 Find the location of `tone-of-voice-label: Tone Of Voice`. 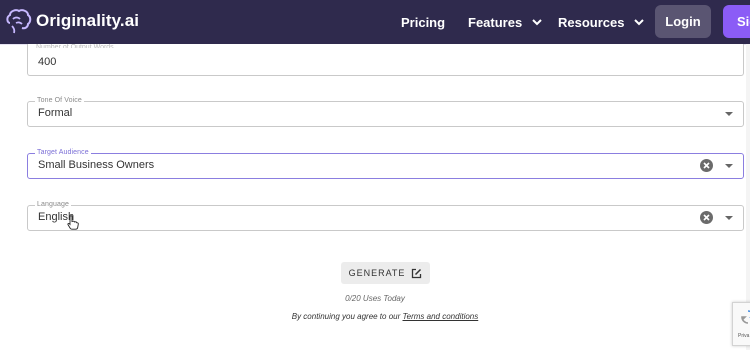

tone-of-voice-label: Tone Of Voice is located at coordinates (59, 100).